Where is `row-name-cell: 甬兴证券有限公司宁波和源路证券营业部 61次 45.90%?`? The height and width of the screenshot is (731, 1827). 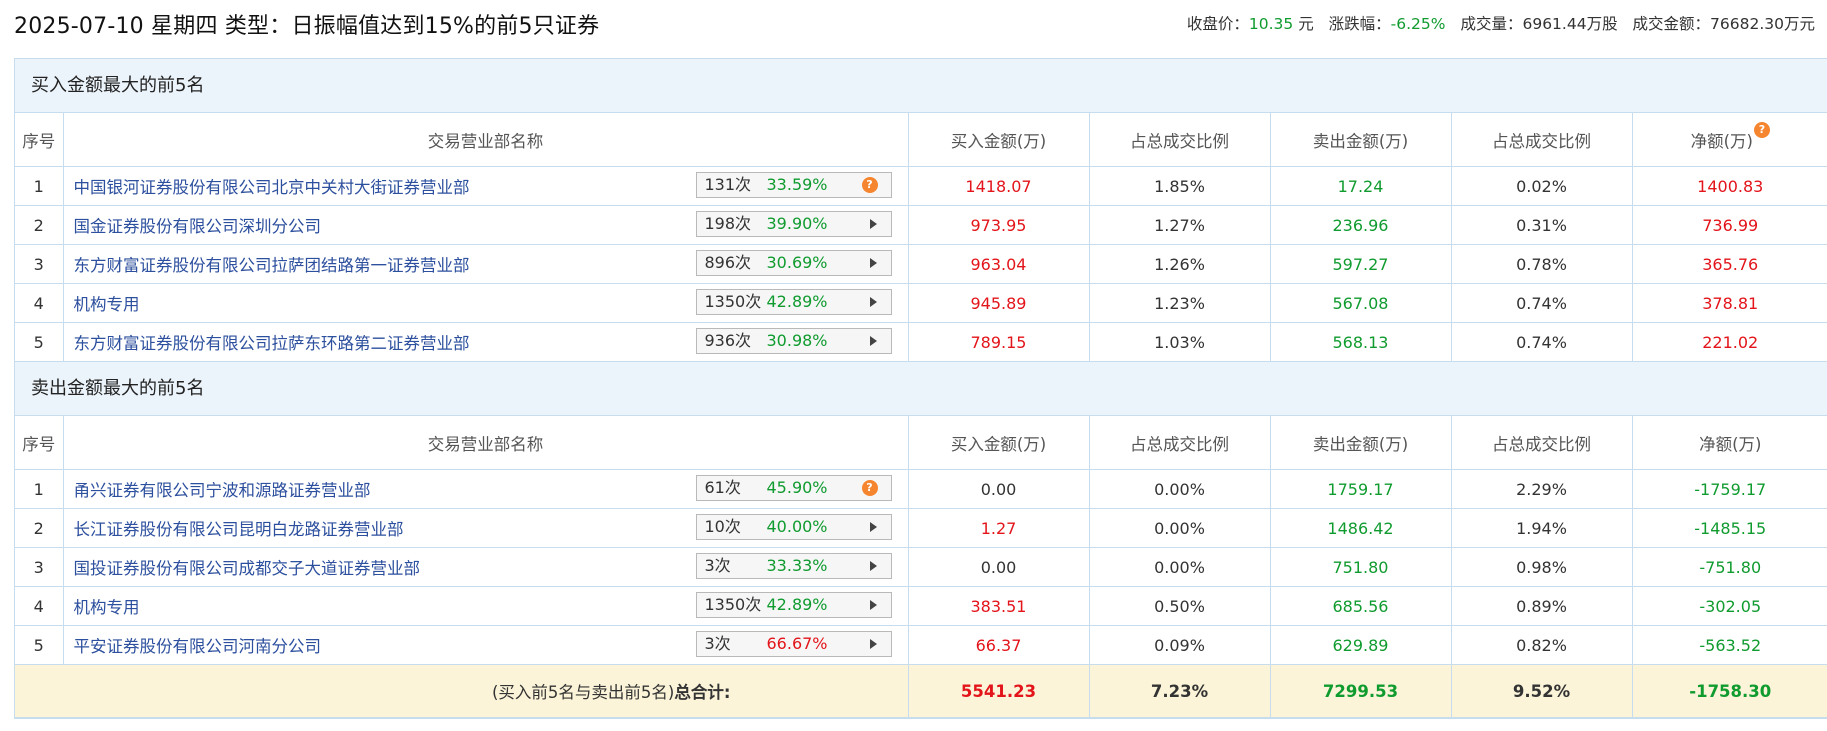 row-name-cell: 甬兴证券有限公司宁波和源路证券营业部 61次 45.90%? is located at coordinates (486, 489).